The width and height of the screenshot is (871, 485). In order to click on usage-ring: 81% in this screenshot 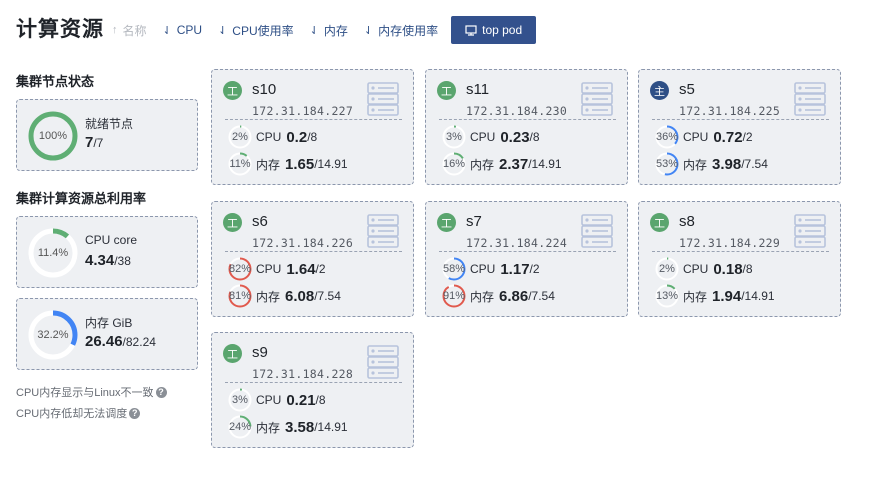, I will do `click(240, 296)`.